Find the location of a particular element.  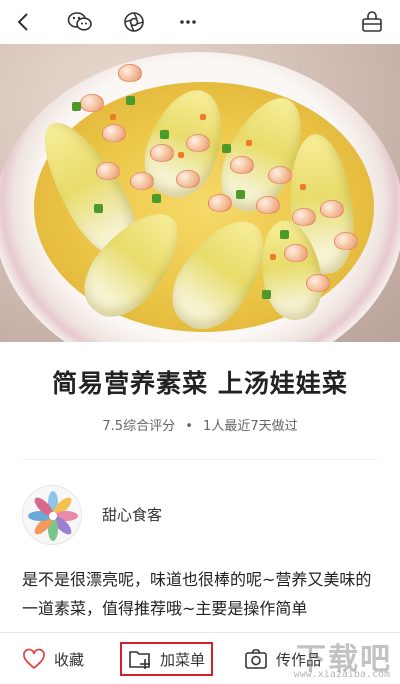

more-icon is located at coordinates (188, 22).